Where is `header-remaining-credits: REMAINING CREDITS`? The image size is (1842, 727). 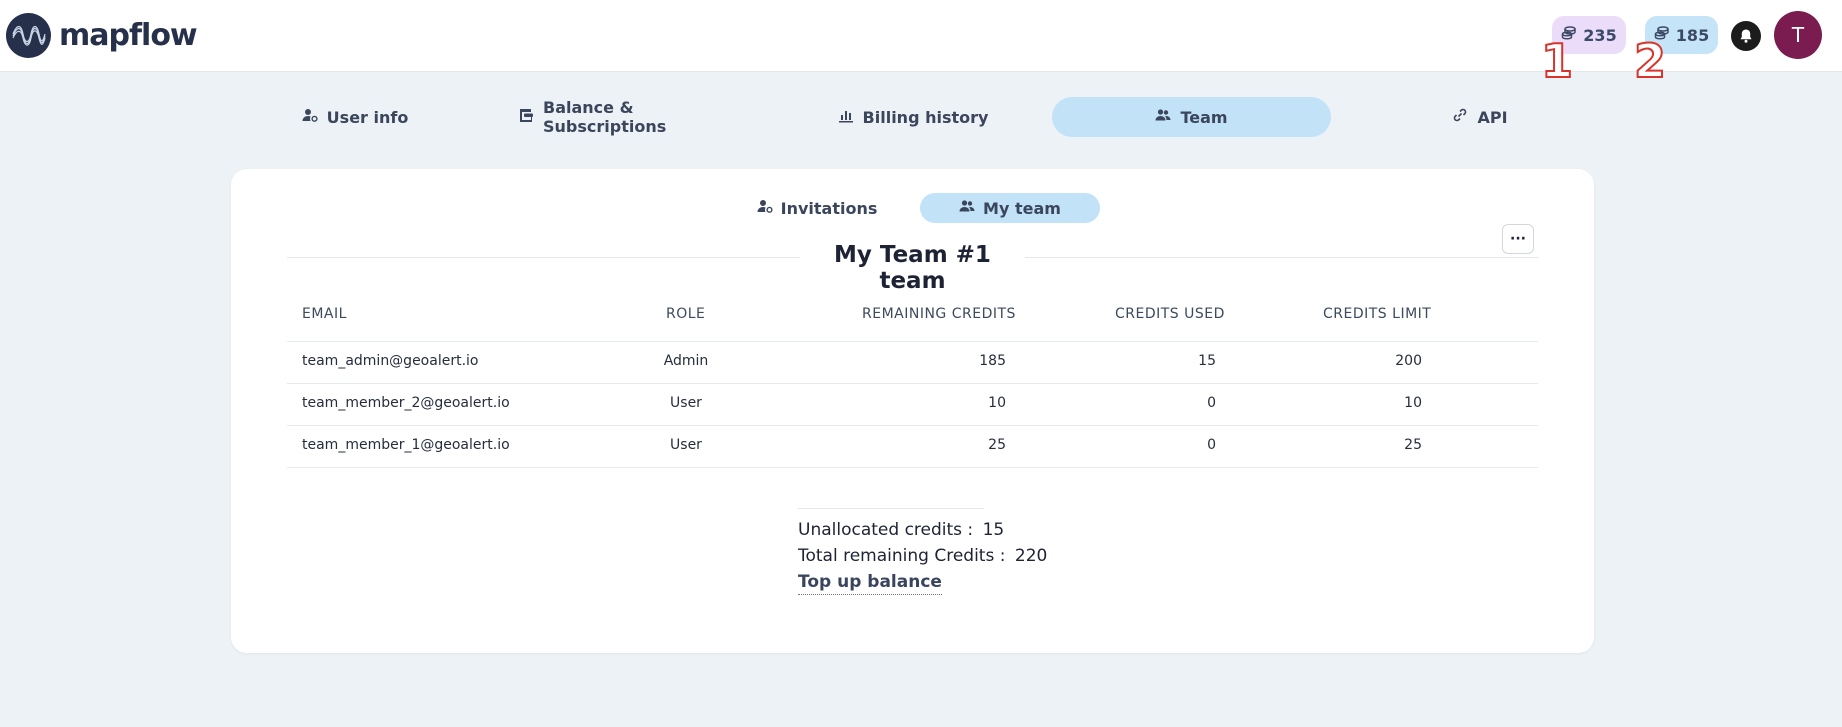
header-remaining-credits: REMAINING CREDITS is located at coordinates (939, 314).